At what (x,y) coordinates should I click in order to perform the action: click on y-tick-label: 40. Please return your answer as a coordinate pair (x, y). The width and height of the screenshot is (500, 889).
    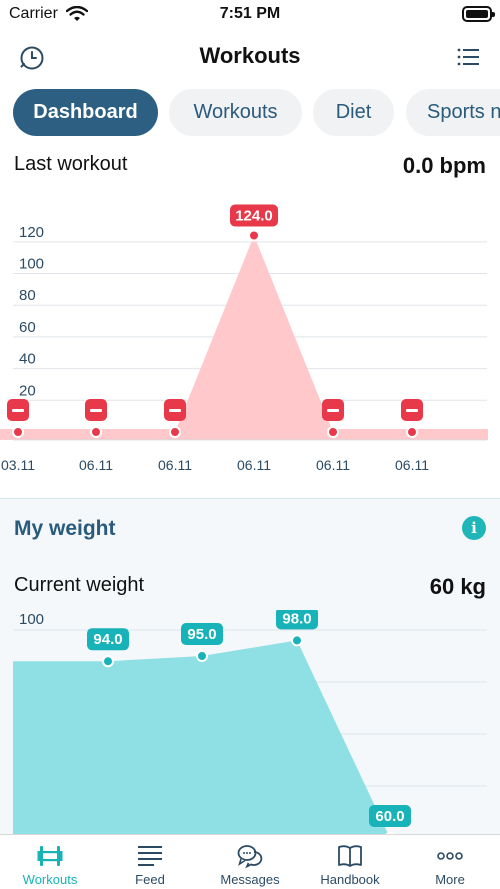
    Looking at the image, I should click on (27, 359).